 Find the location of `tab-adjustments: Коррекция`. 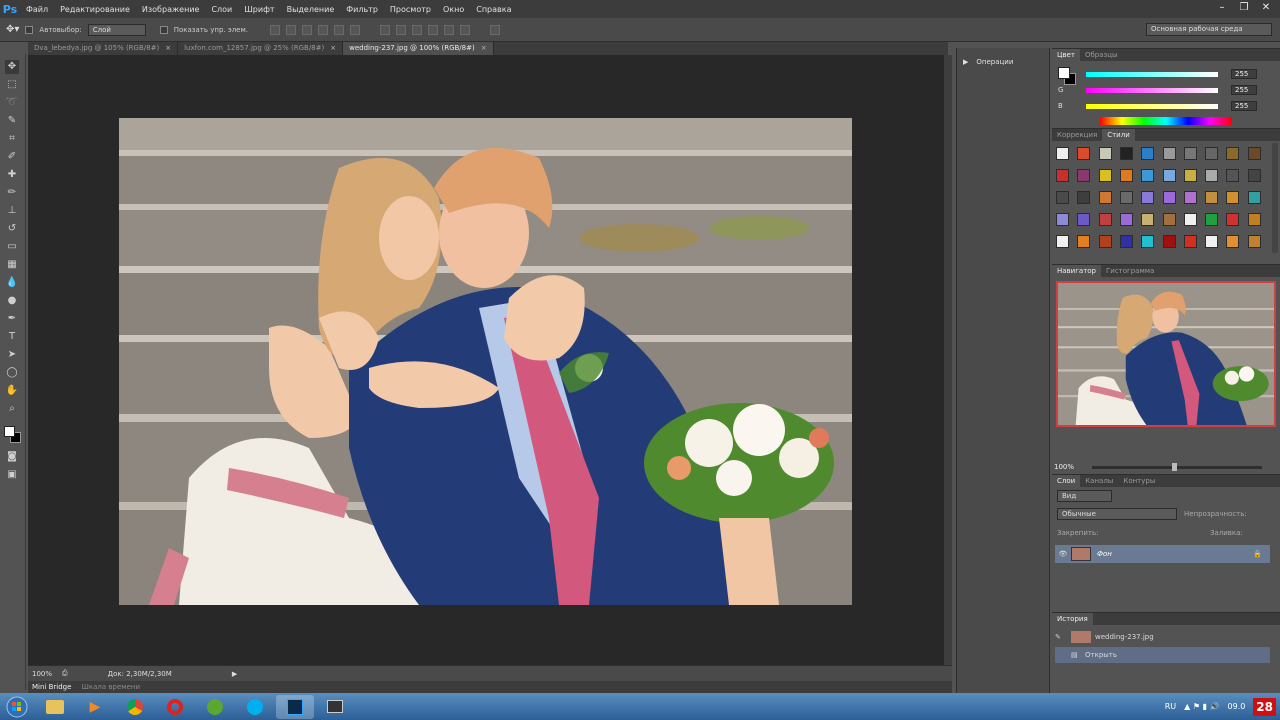

tab-adjustments: Коррекция is located at coordinates (1077, 135).